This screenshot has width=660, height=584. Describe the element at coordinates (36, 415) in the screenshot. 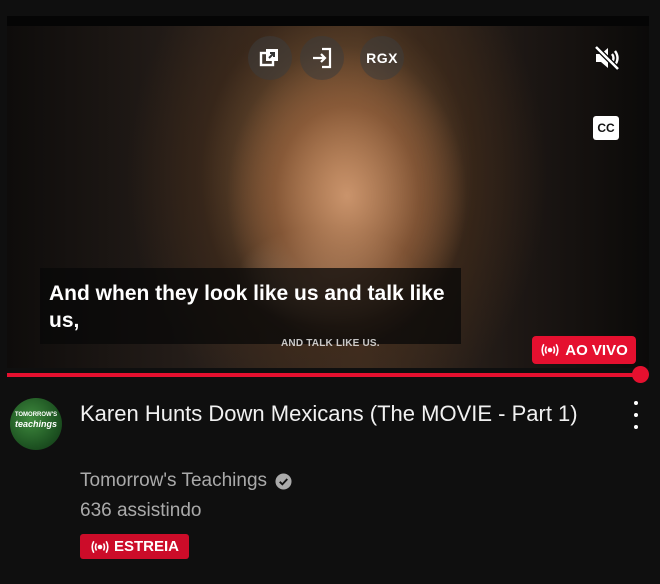

I see `avatar-text-top: TOMORROW'S` at that location.